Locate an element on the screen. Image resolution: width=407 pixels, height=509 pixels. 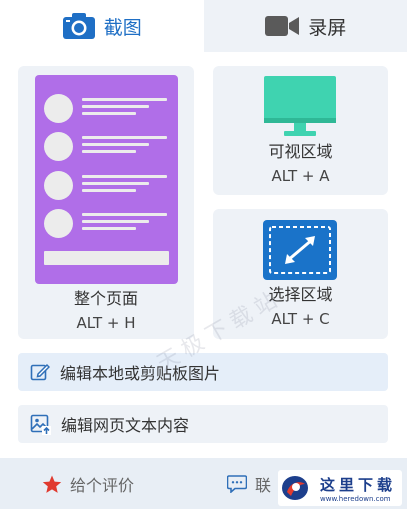
visible-area-shortcut: ALT + A is located at coordinates (300, 176).